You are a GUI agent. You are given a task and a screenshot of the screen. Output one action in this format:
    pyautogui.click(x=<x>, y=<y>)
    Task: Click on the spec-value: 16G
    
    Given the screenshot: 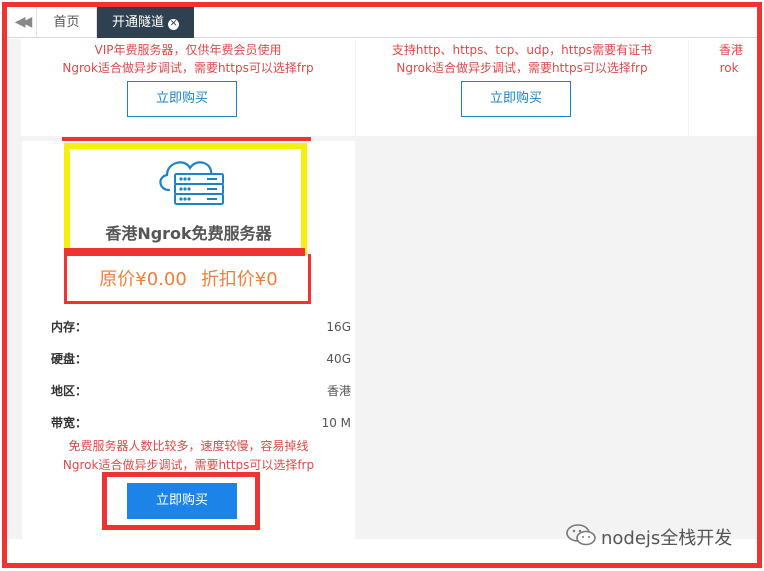 What is the action you would take?
    pyautogui.click(x=338, y=327)
    